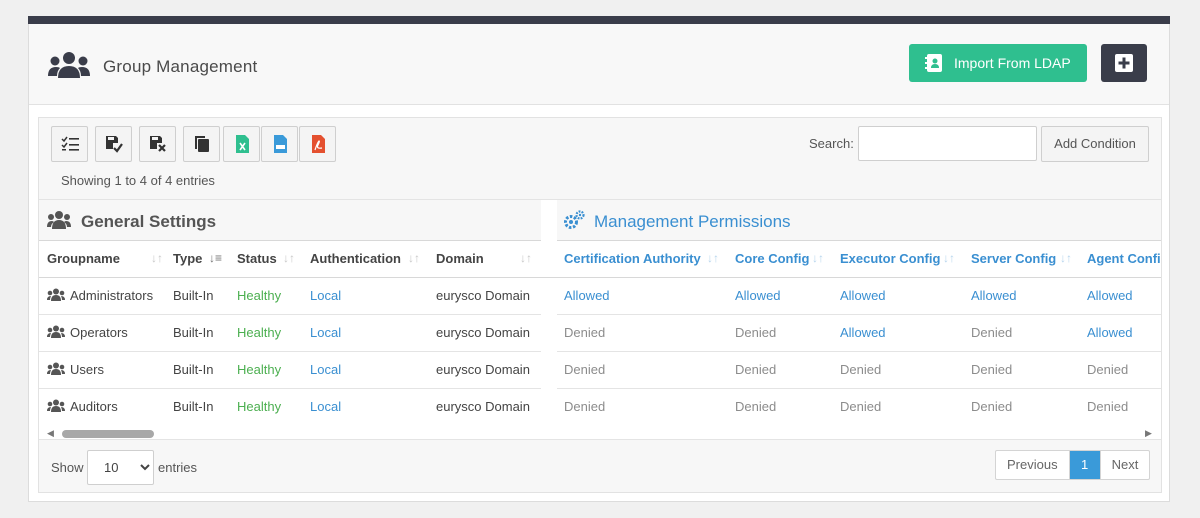  I want to click on cell-server-config: Allowed, so click(994, 295).